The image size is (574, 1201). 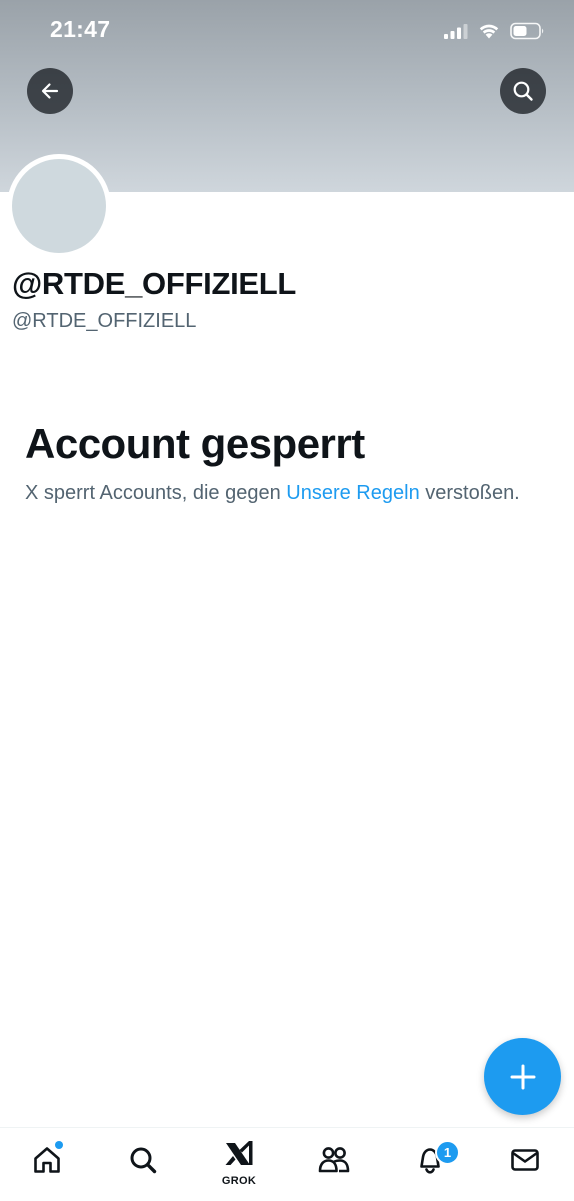 I want to click on status-time: 21:47, so click(x=80, y=29).